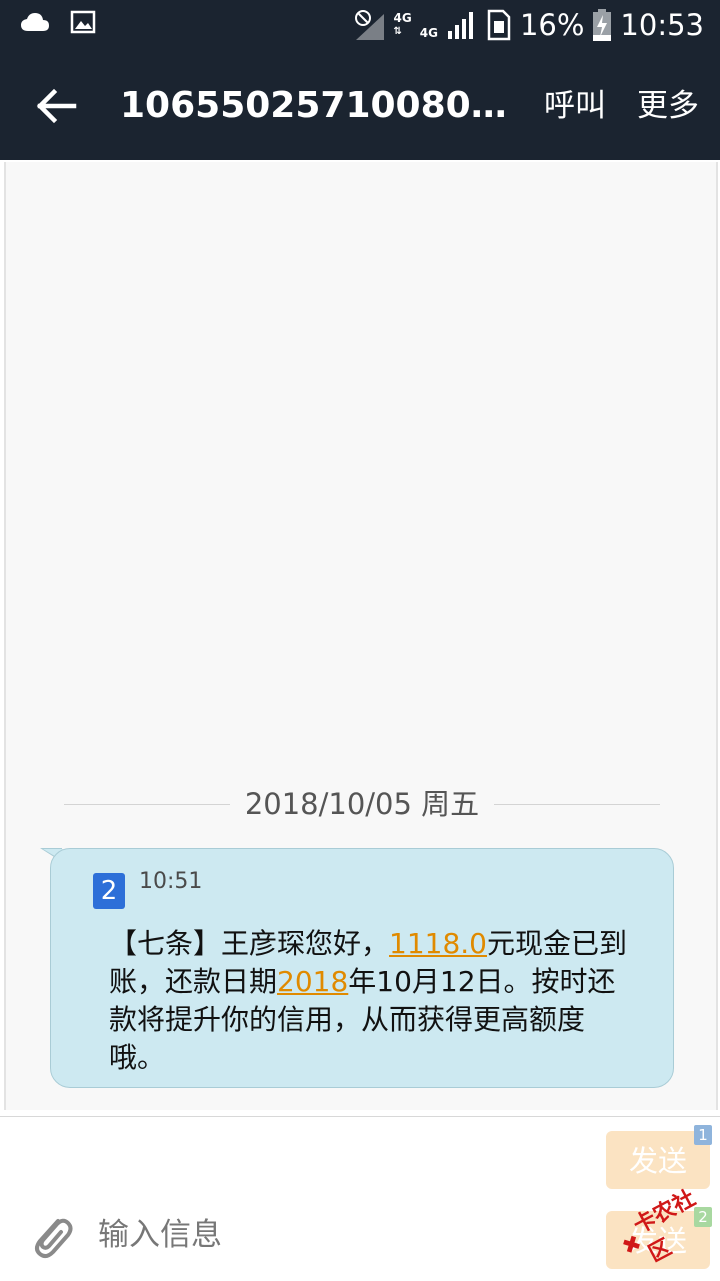  What do you see at coordinates (109, 891) in the screenshot?
I see `sim-2-badge: 2` at bounding box center [109, 891].